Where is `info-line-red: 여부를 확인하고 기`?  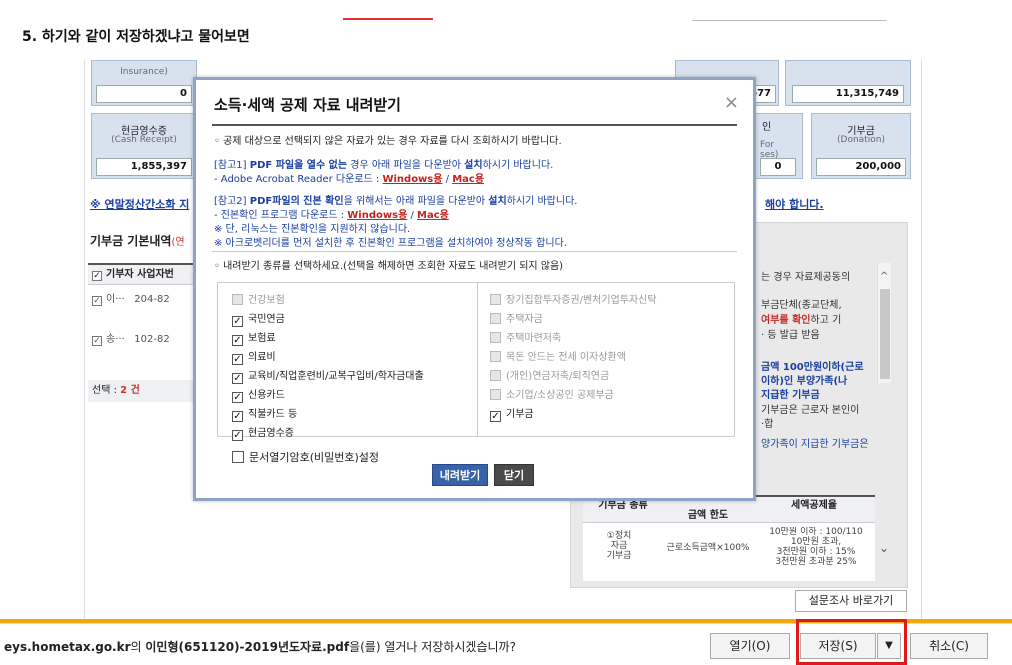 info-line-red: 여부를 확인하고 기 is located at coordinates (801, 320).